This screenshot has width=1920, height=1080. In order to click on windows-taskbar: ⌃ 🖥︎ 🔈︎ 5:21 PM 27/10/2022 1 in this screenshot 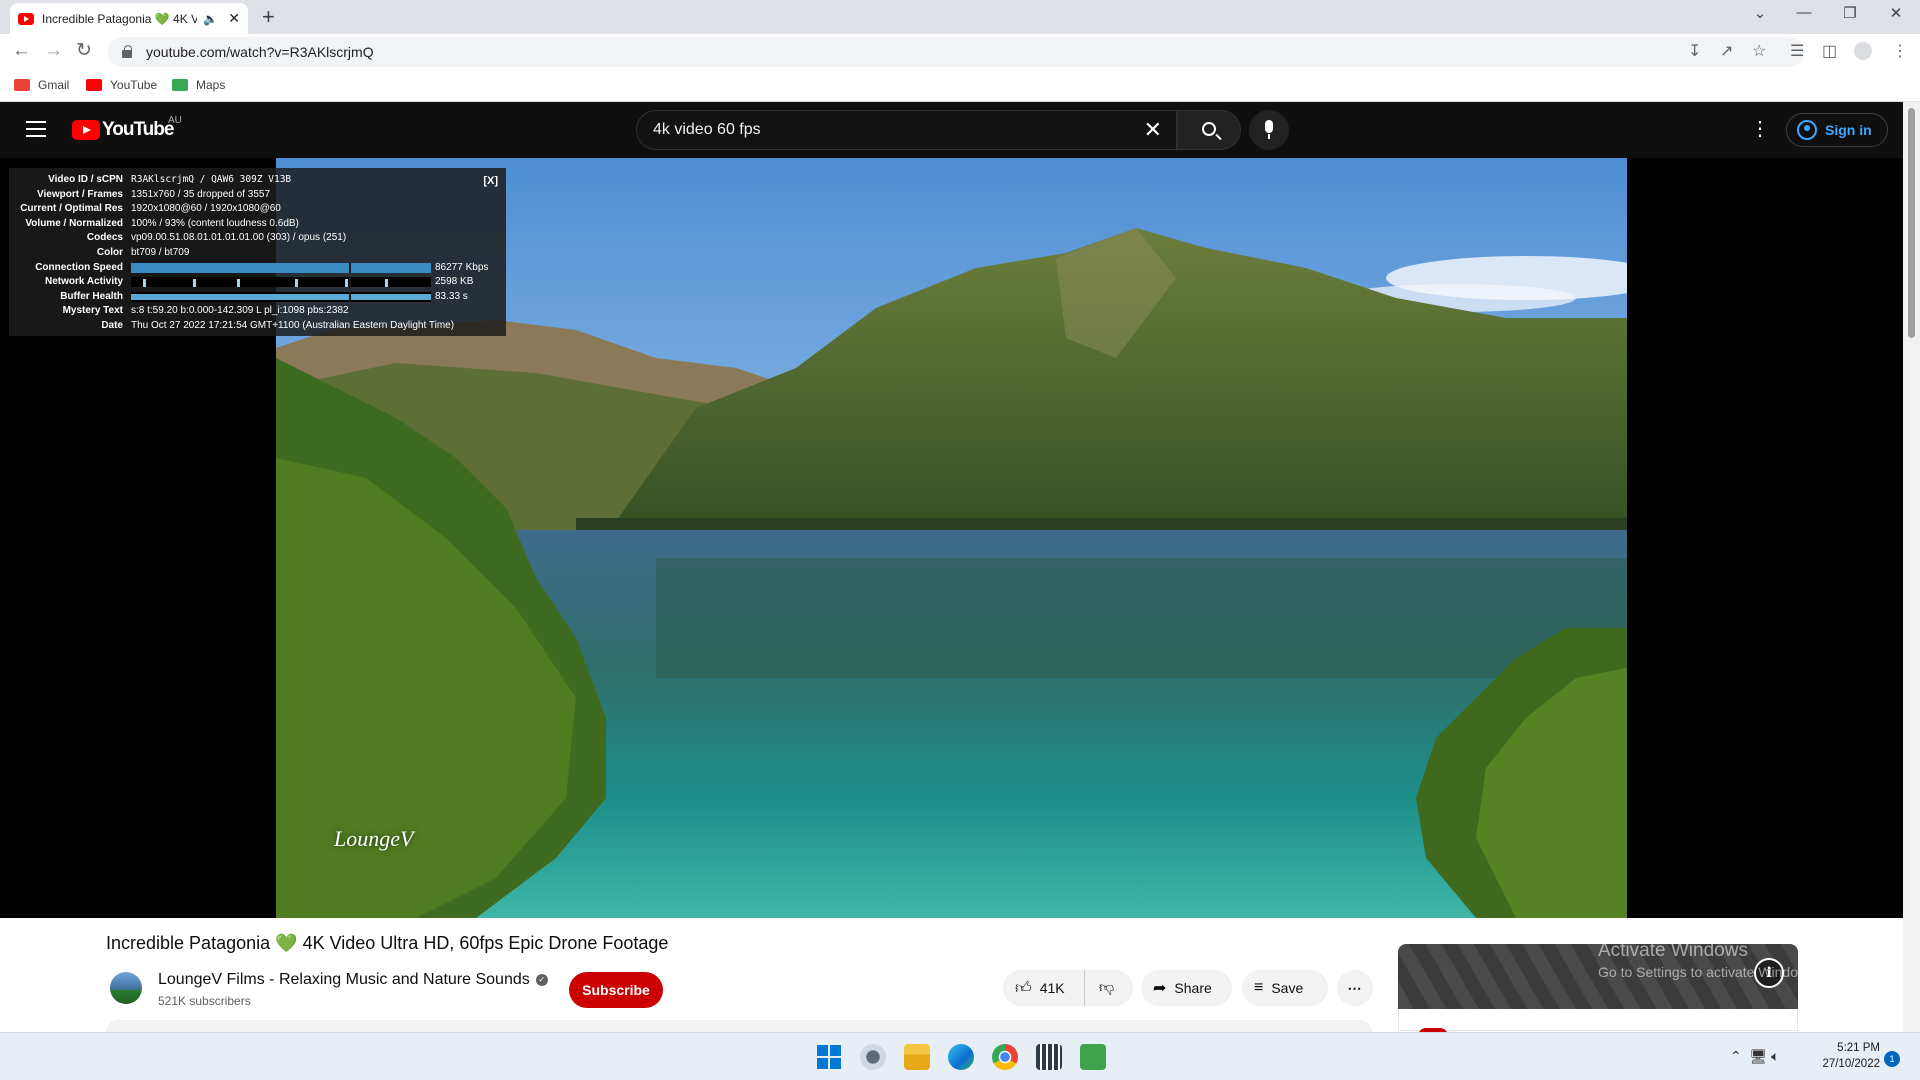, I will do `click(960, 1056)`.